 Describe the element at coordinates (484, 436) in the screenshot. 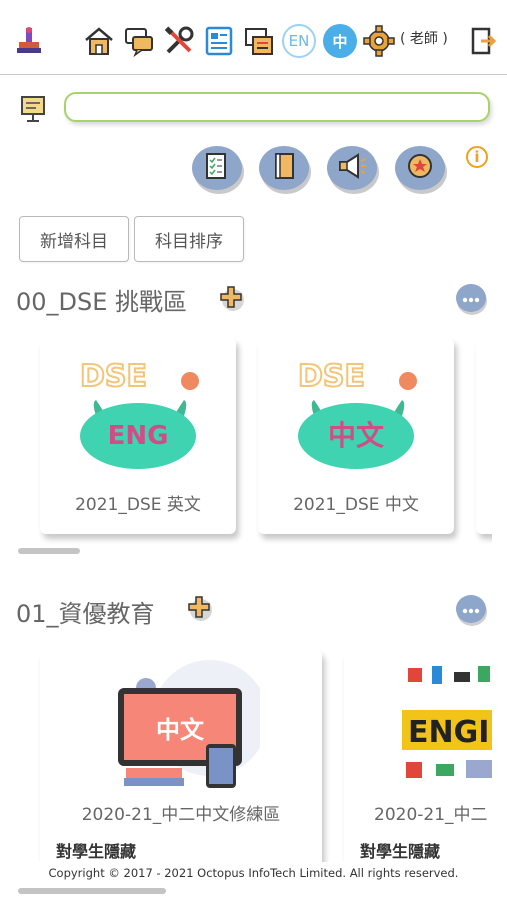

I see `course-card-partial` at that location.